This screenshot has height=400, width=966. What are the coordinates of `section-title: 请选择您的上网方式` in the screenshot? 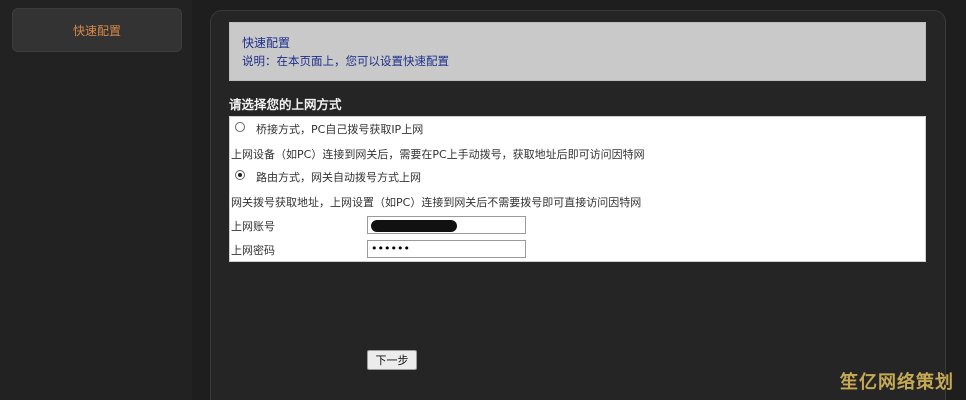 It's located at (285, 104).